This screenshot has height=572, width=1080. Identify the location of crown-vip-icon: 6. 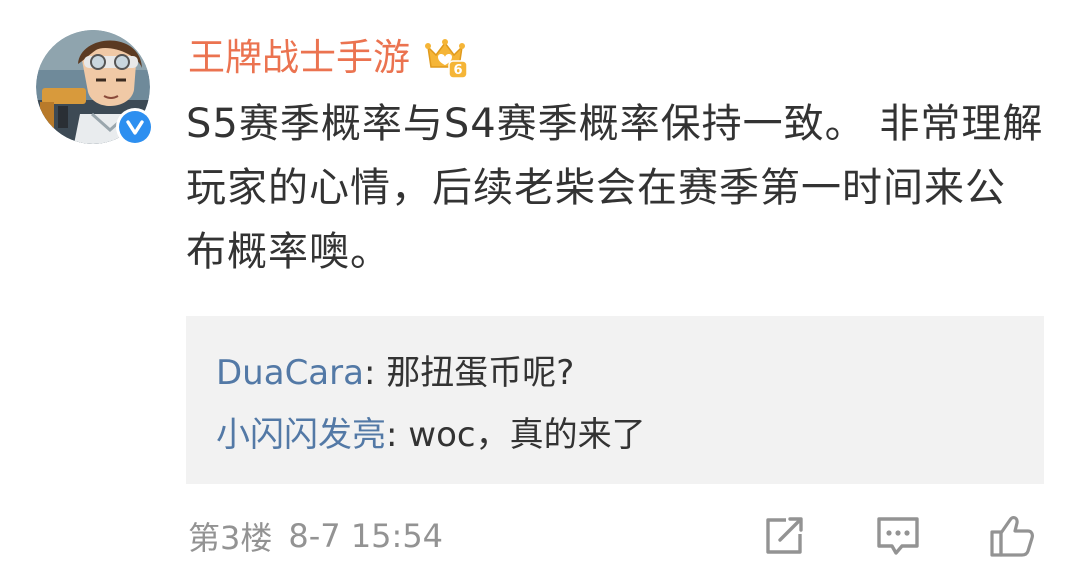
(445, 58).